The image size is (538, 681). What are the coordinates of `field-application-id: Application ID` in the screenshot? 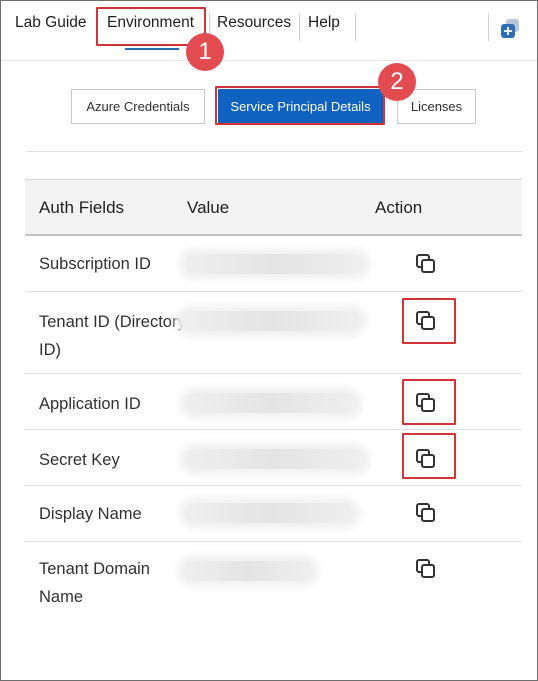 It's located at (90, 404).